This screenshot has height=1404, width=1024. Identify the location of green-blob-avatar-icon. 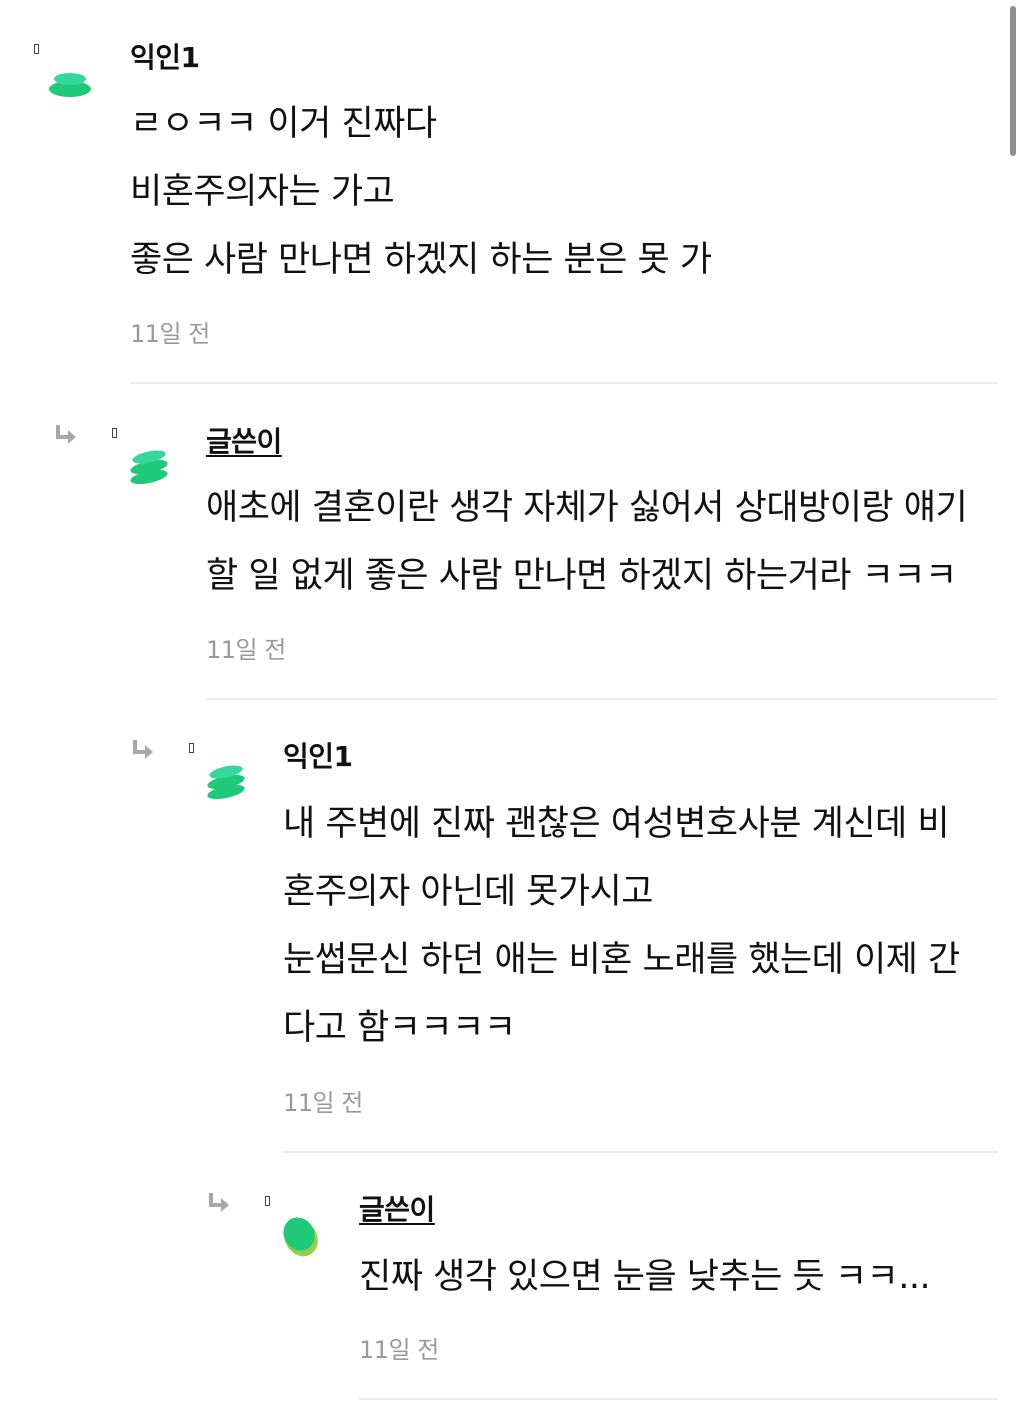
(303, 1236).